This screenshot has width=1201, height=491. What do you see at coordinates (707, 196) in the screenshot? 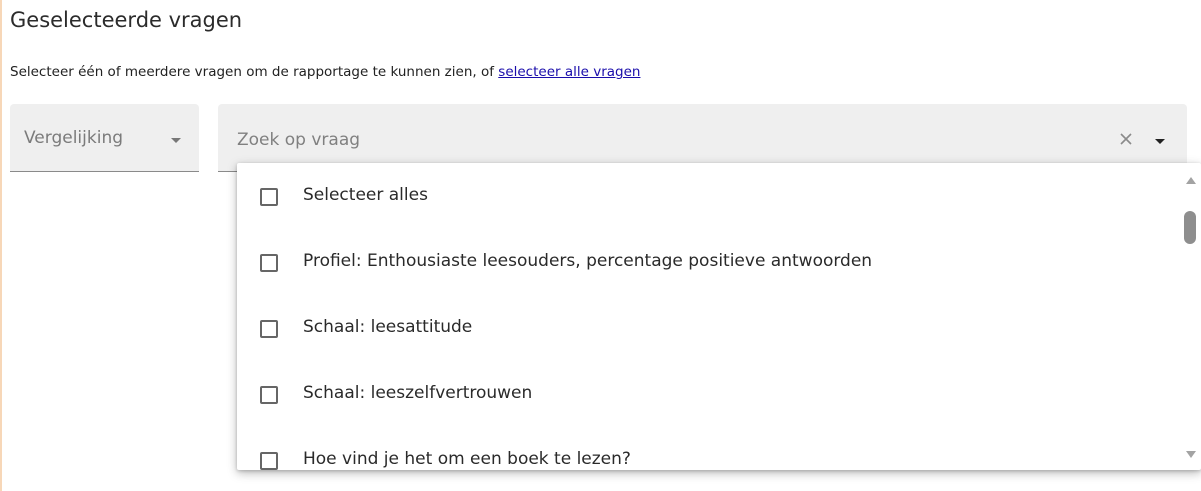
I see `option-select-all: Selecteer alles` at bounding box center [707, 196].